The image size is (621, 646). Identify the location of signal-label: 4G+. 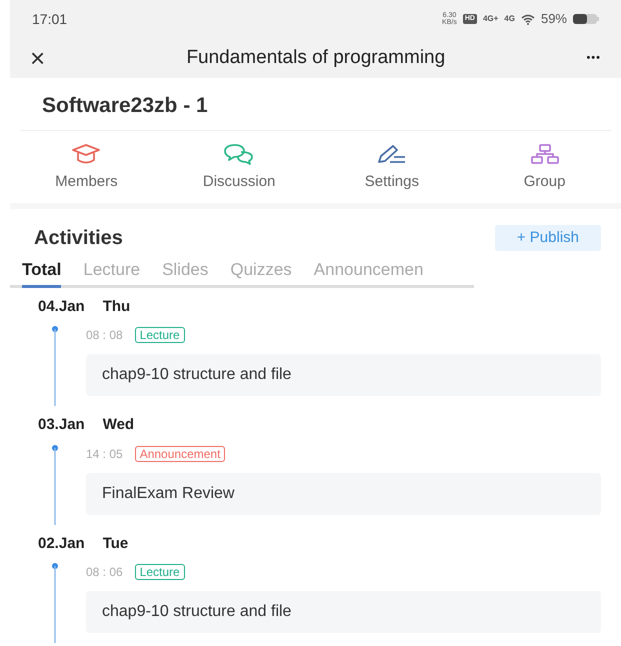
(490, 19).